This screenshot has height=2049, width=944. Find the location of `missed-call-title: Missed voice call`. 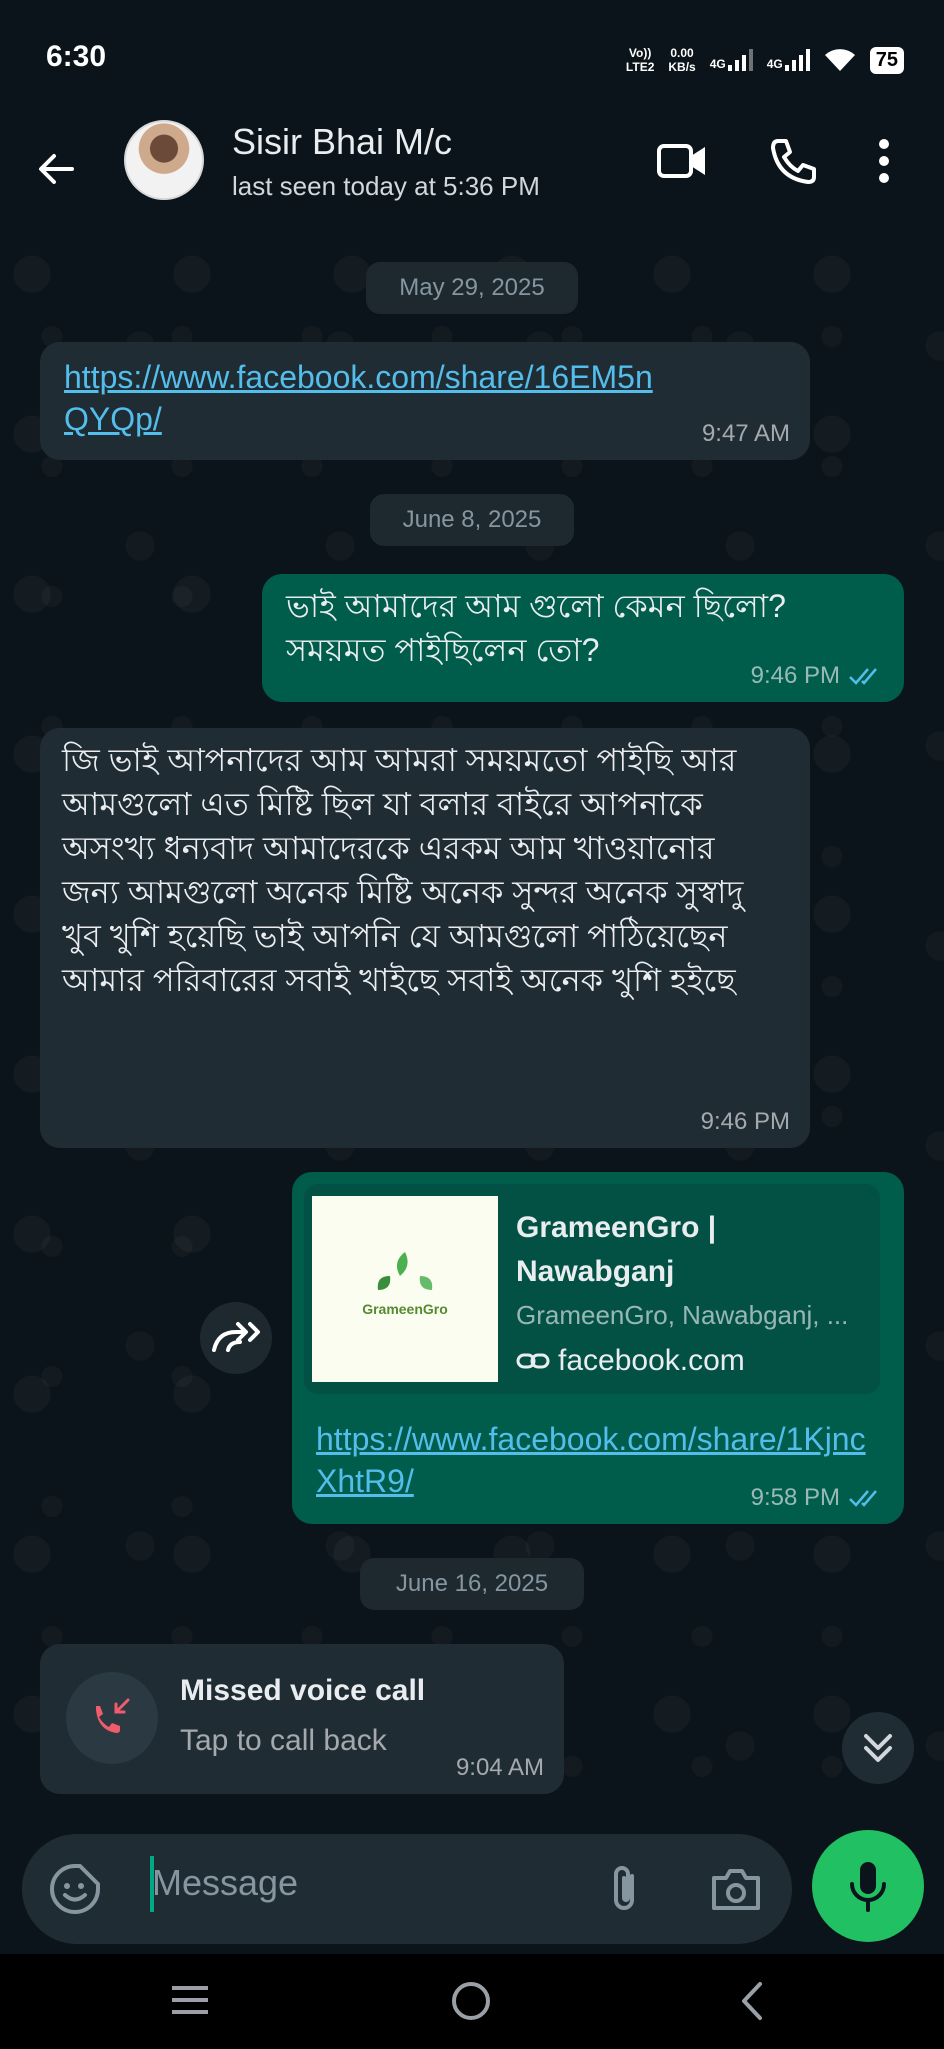

missed-call-title: Missed voice call is located at coordinates (303, 1690).